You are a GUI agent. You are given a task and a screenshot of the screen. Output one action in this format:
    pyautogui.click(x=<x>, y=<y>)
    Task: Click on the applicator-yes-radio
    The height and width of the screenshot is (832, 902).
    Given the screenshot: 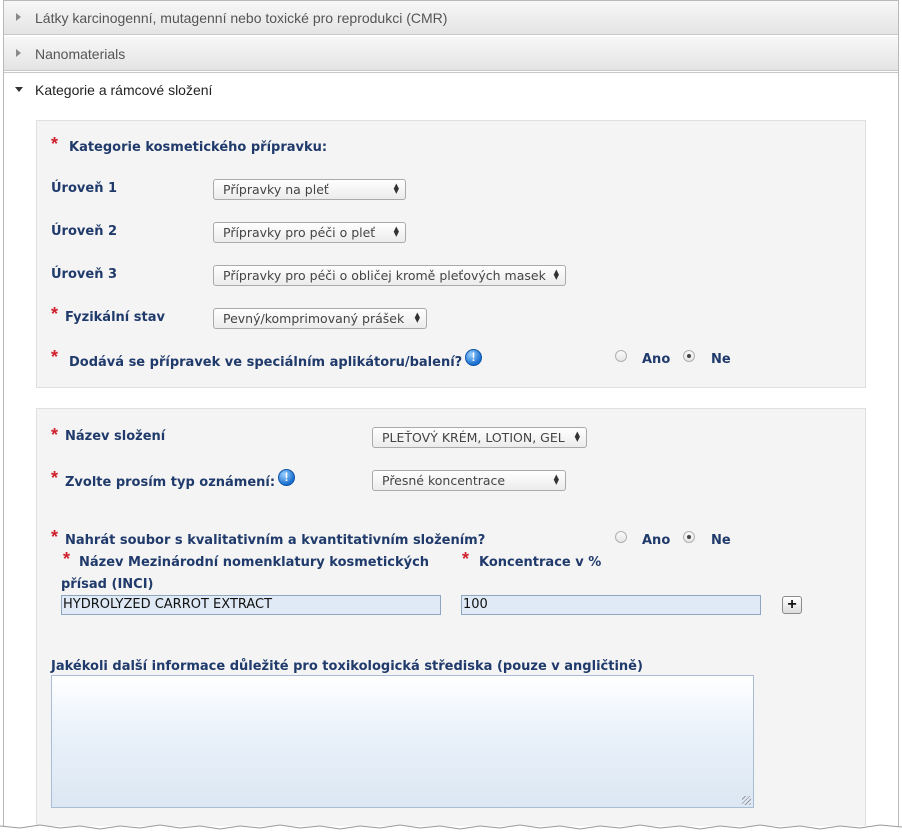 What is the action you would take?
    pyautogui.click(x=621, y=356)
    